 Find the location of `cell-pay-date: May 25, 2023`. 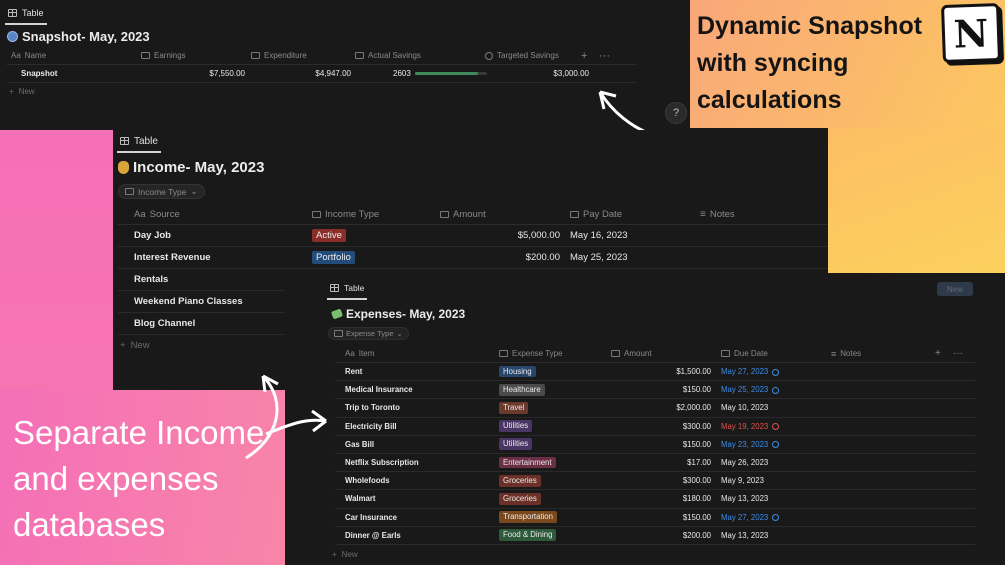

cell-pay-date: May 25, 2023 is located at coordinates (631, 257).